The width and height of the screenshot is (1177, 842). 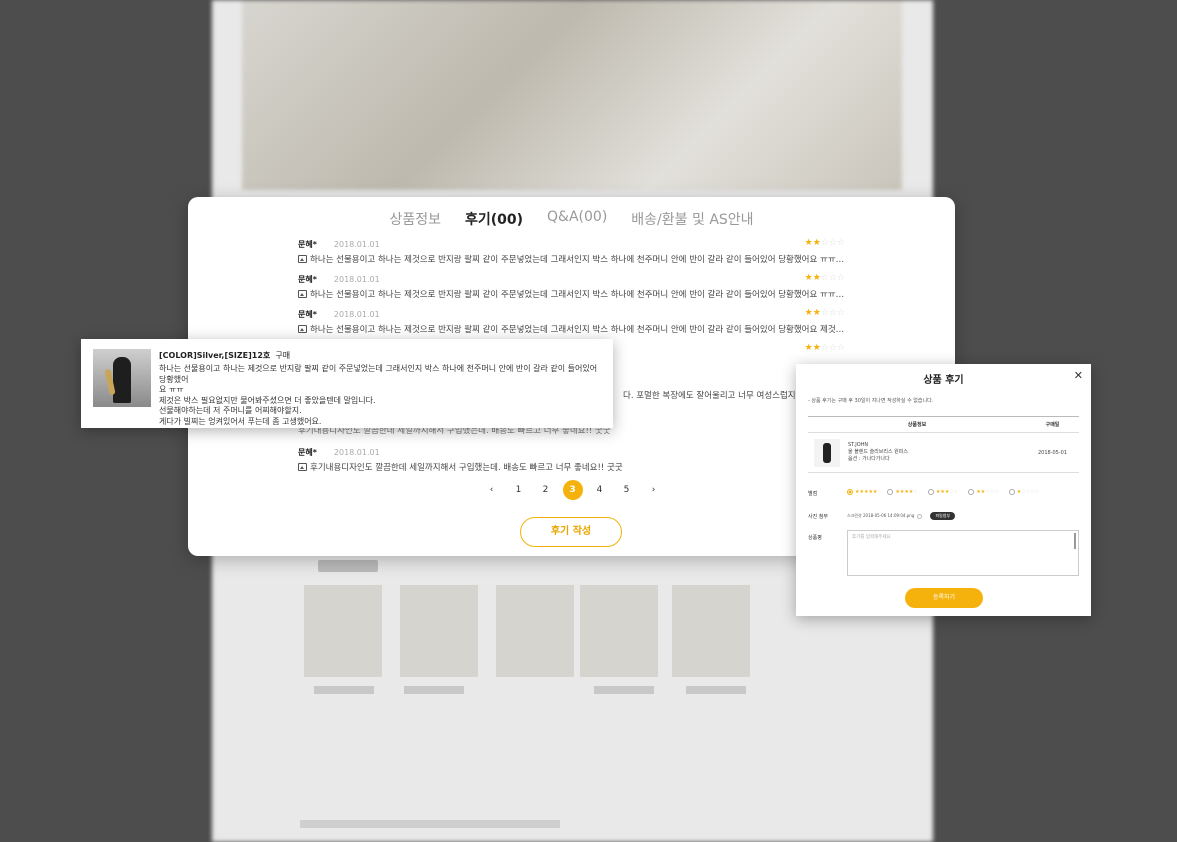 I want to click on attached-file-name: 스크린샷 2018-05-06 14:09:04.png, so click(x=881, y=515).